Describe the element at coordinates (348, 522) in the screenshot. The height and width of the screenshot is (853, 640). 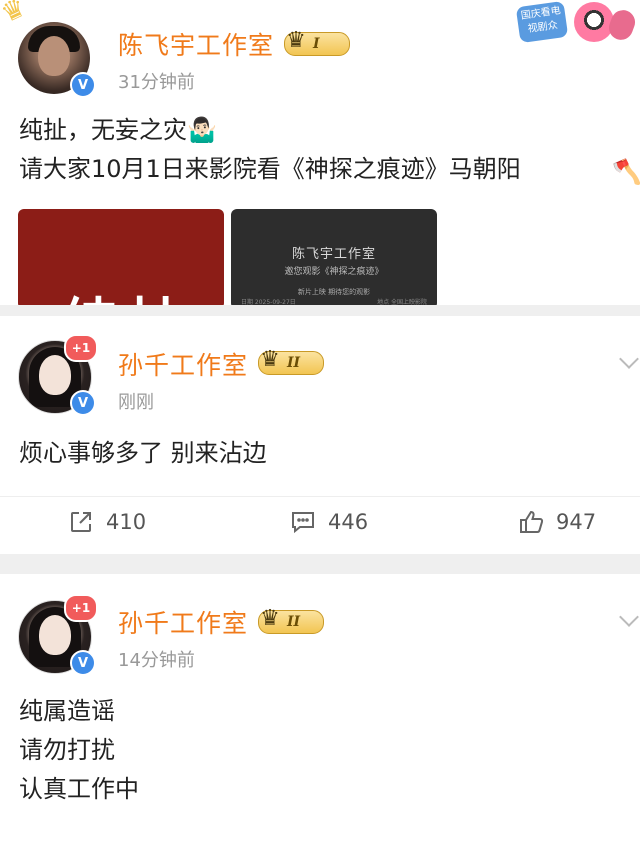
I see `comment-count: 446` at that location.